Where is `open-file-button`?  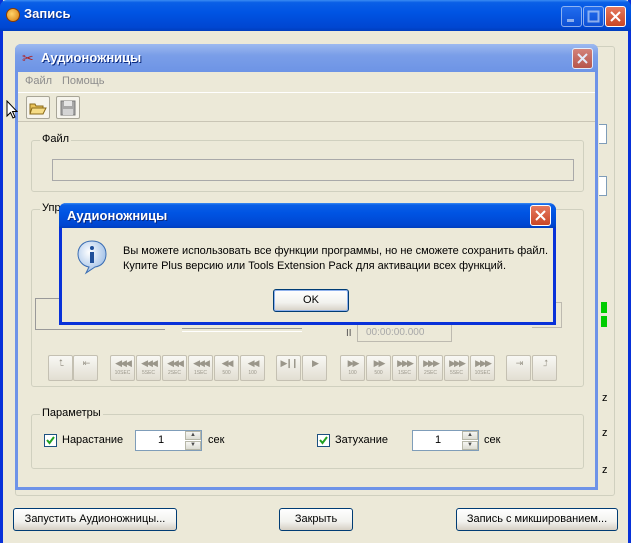
open-file-button is located at coordinates (38, 107).